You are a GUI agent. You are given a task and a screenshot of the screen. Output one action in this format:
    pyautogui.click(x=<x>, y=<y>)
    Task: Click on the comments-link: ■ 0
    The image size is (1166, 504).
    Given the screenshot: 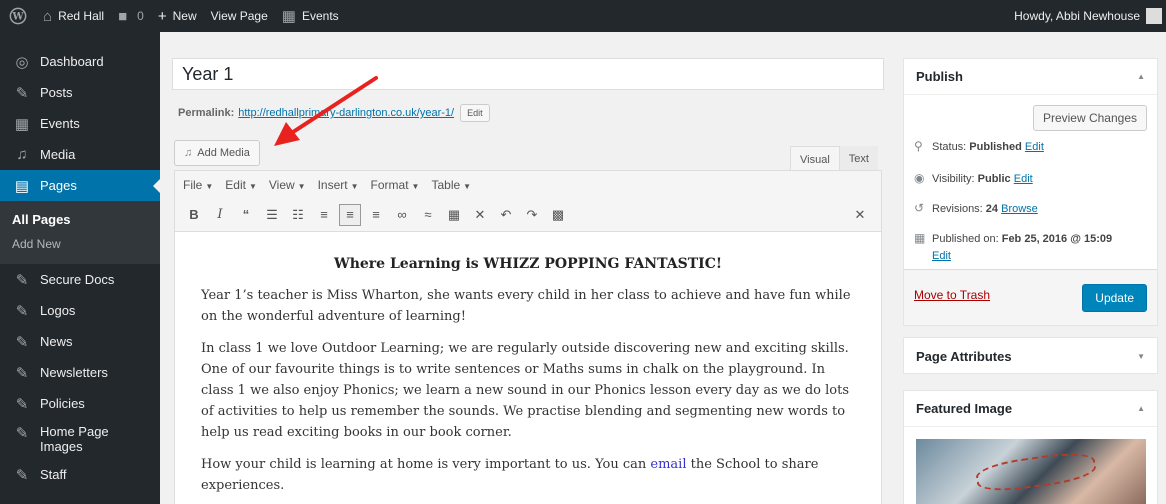 What is the action you would take?
    pyautogui.click(x=131, y=16)
    